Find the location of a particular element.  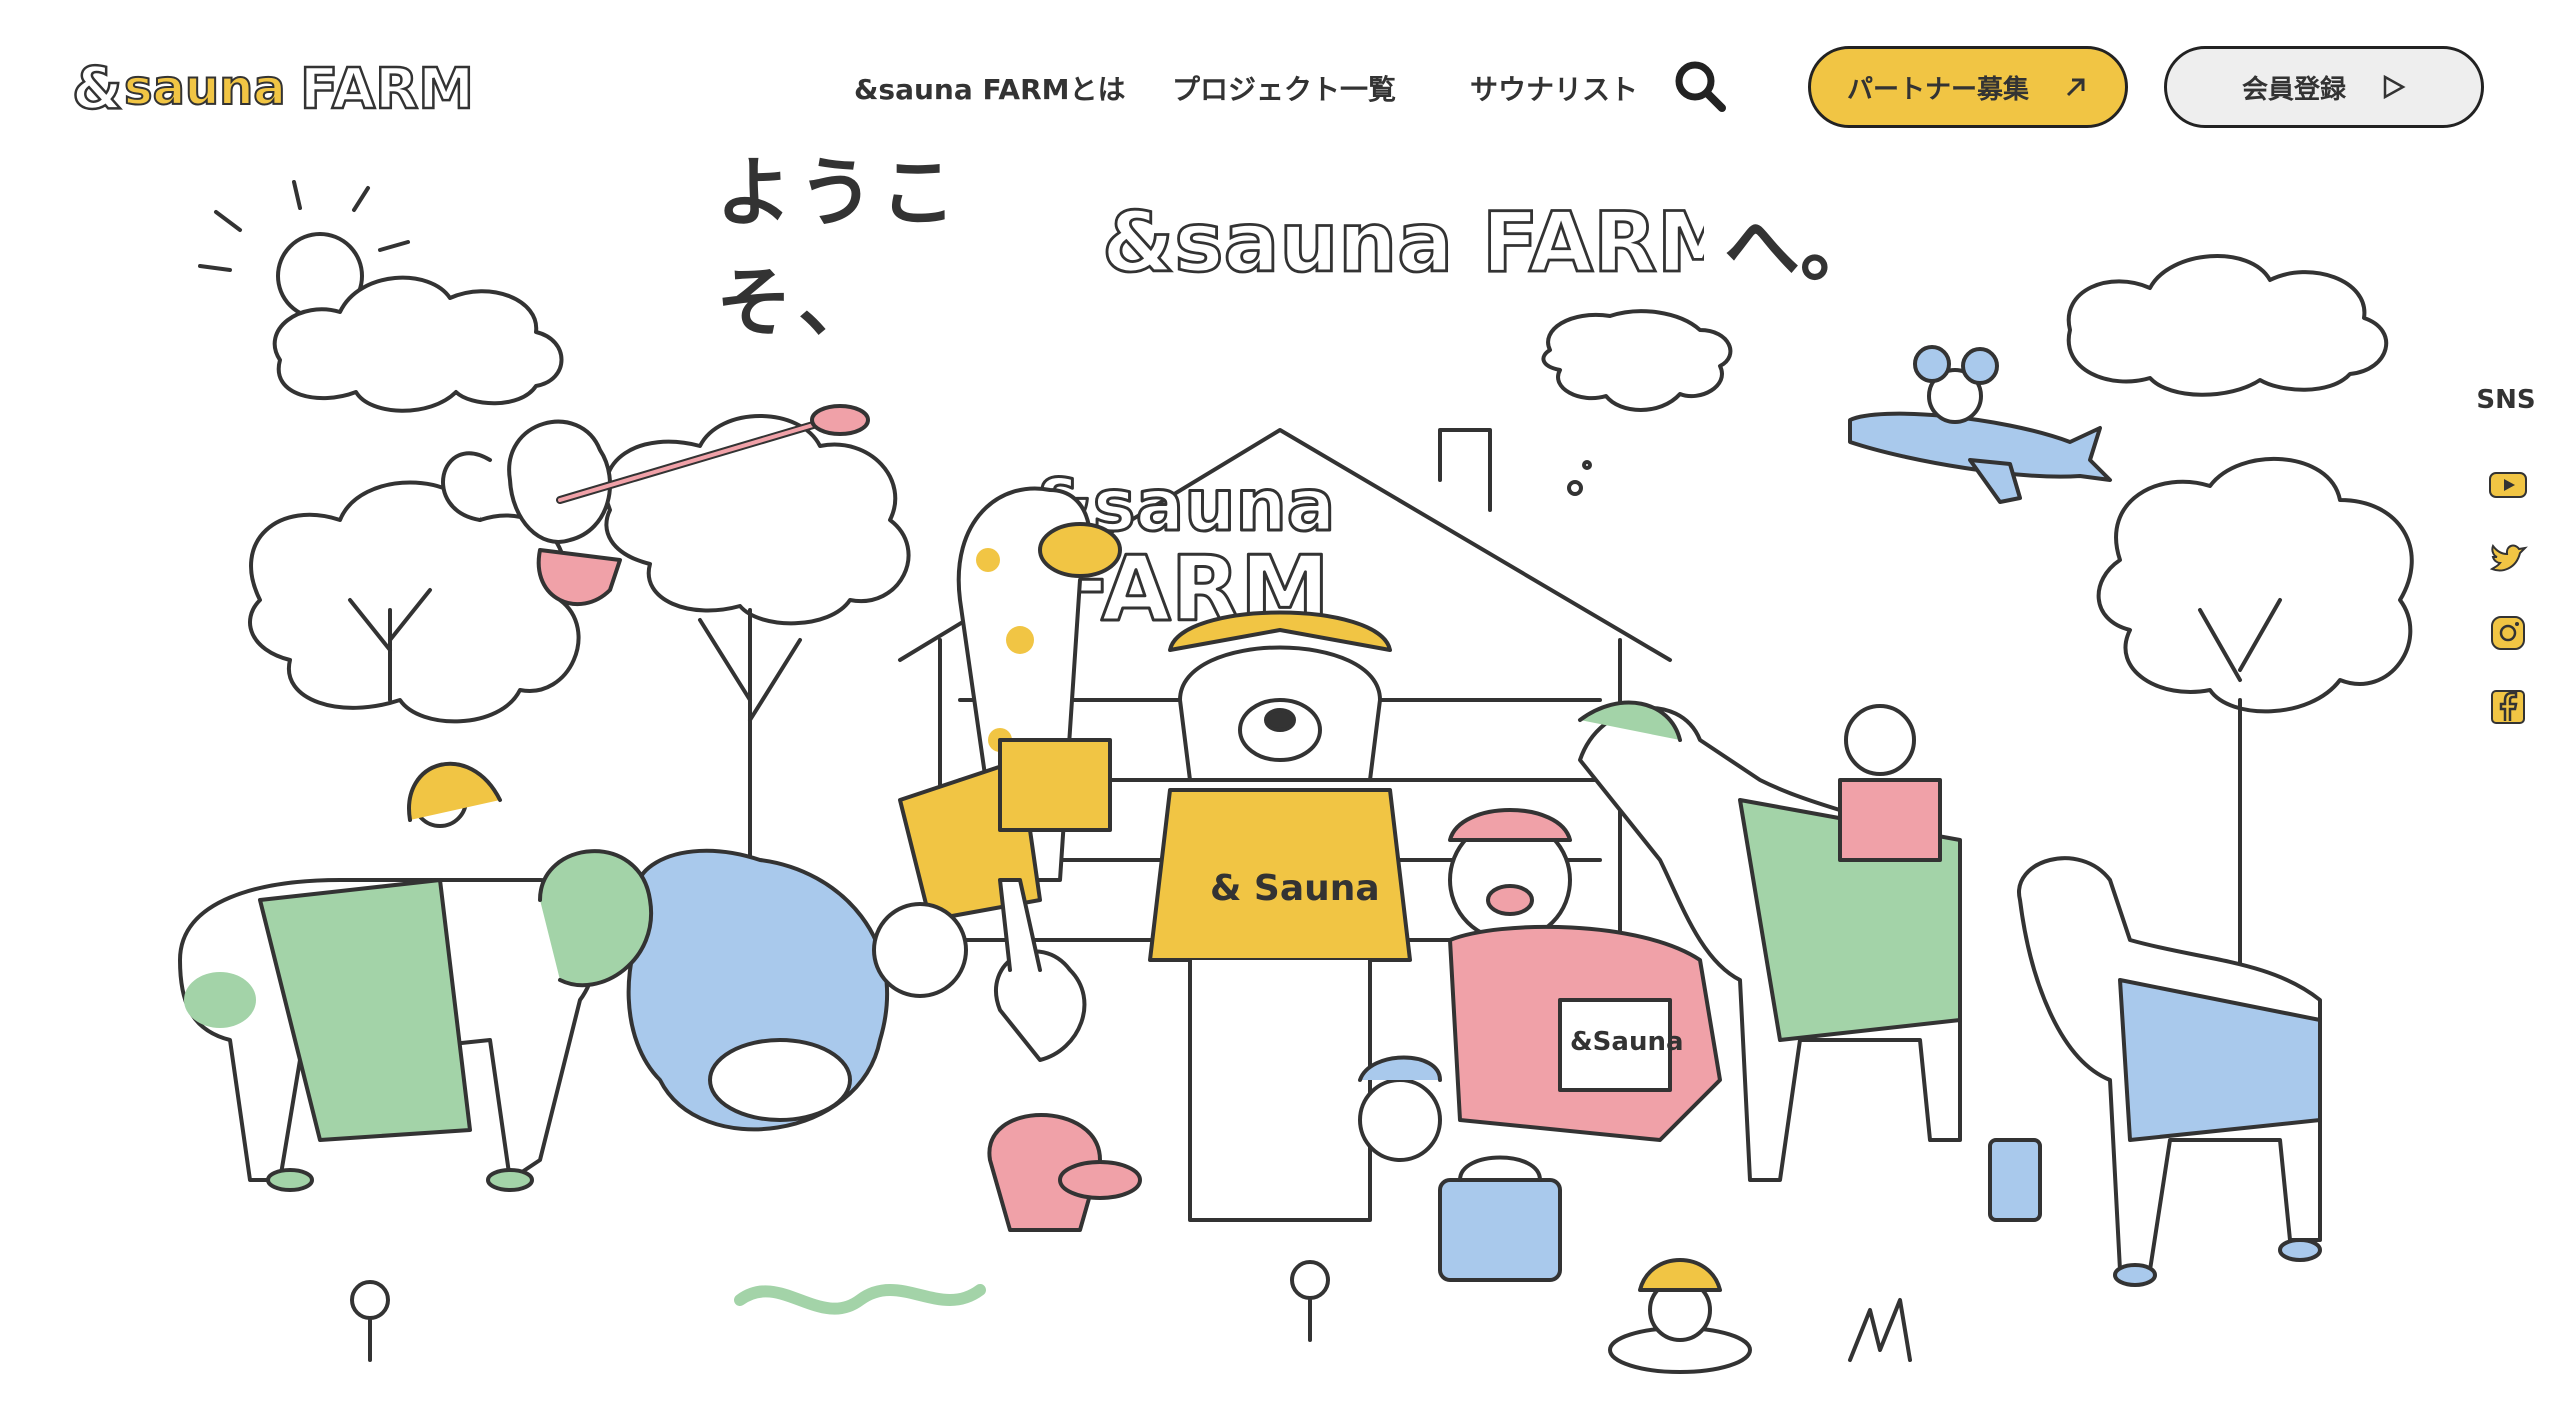

cow is located at coordinates (416, 976).